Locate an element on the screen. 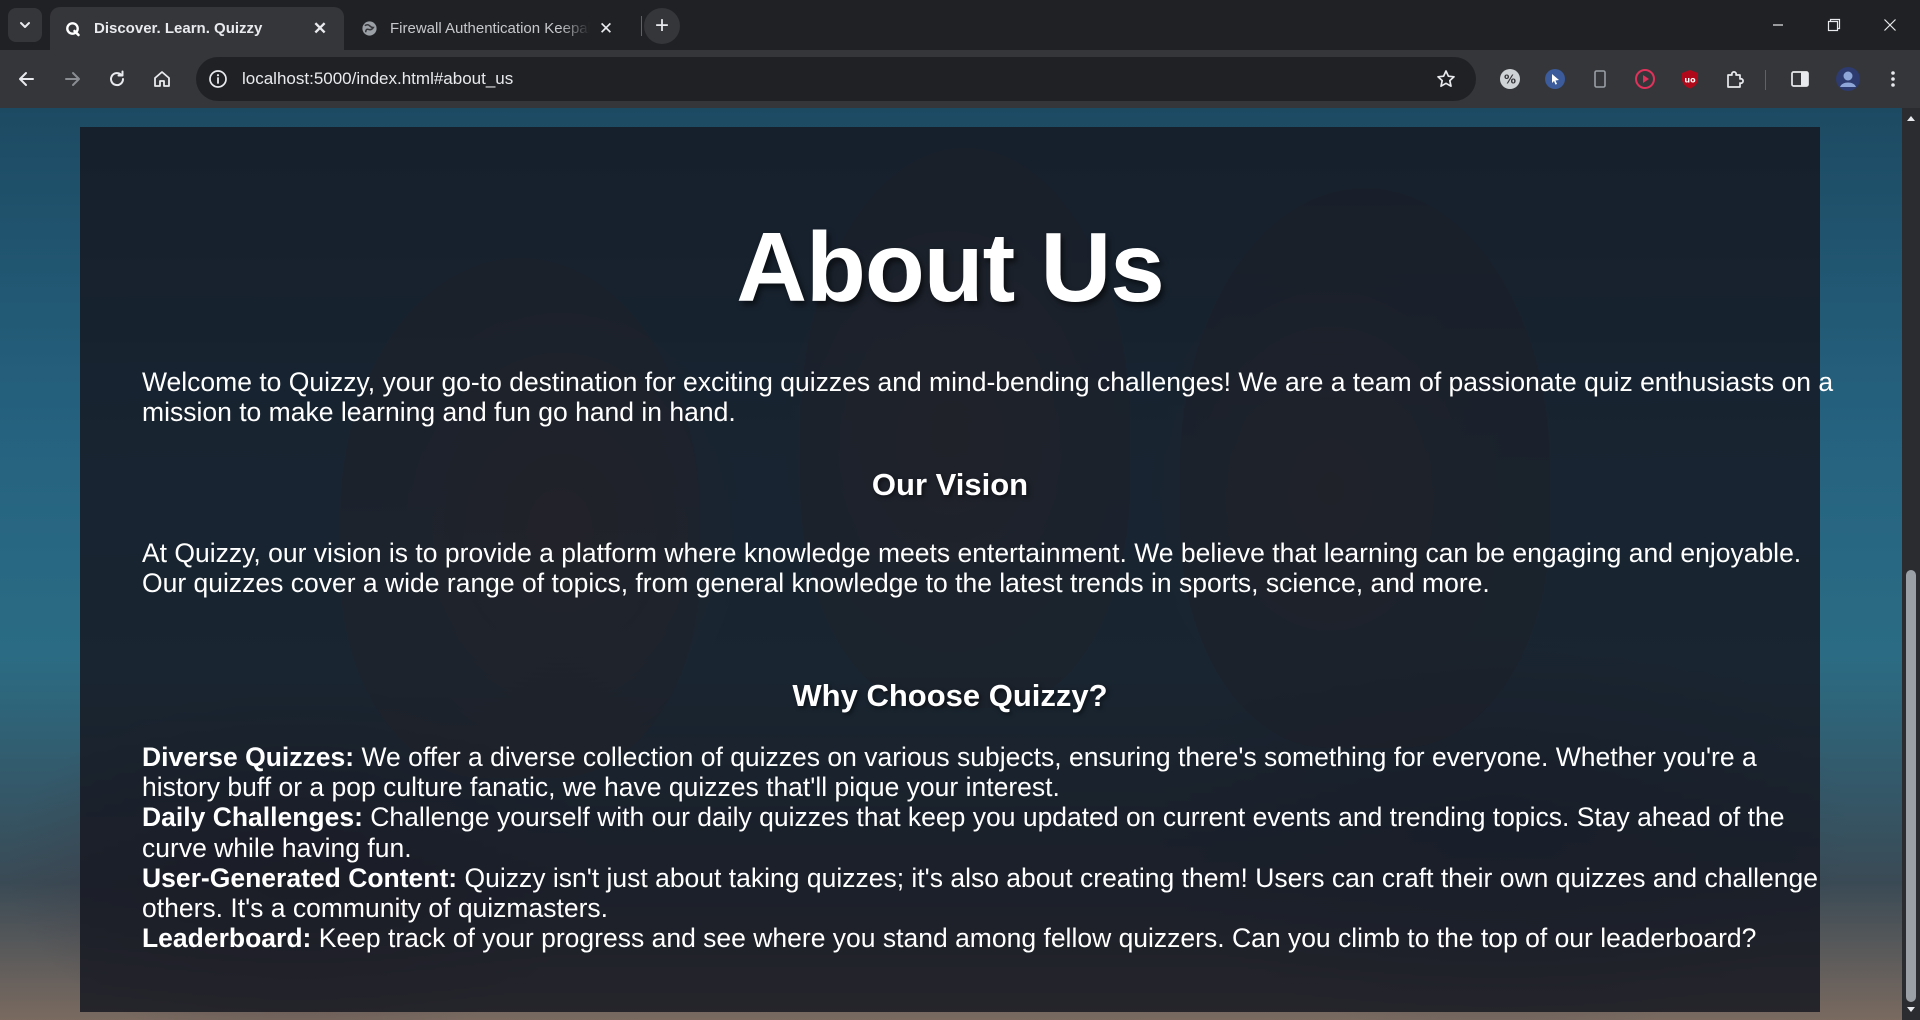 The image size is (1920, 1020). scroll-down-arrow-icon is located at coordinates (1911, 1010).